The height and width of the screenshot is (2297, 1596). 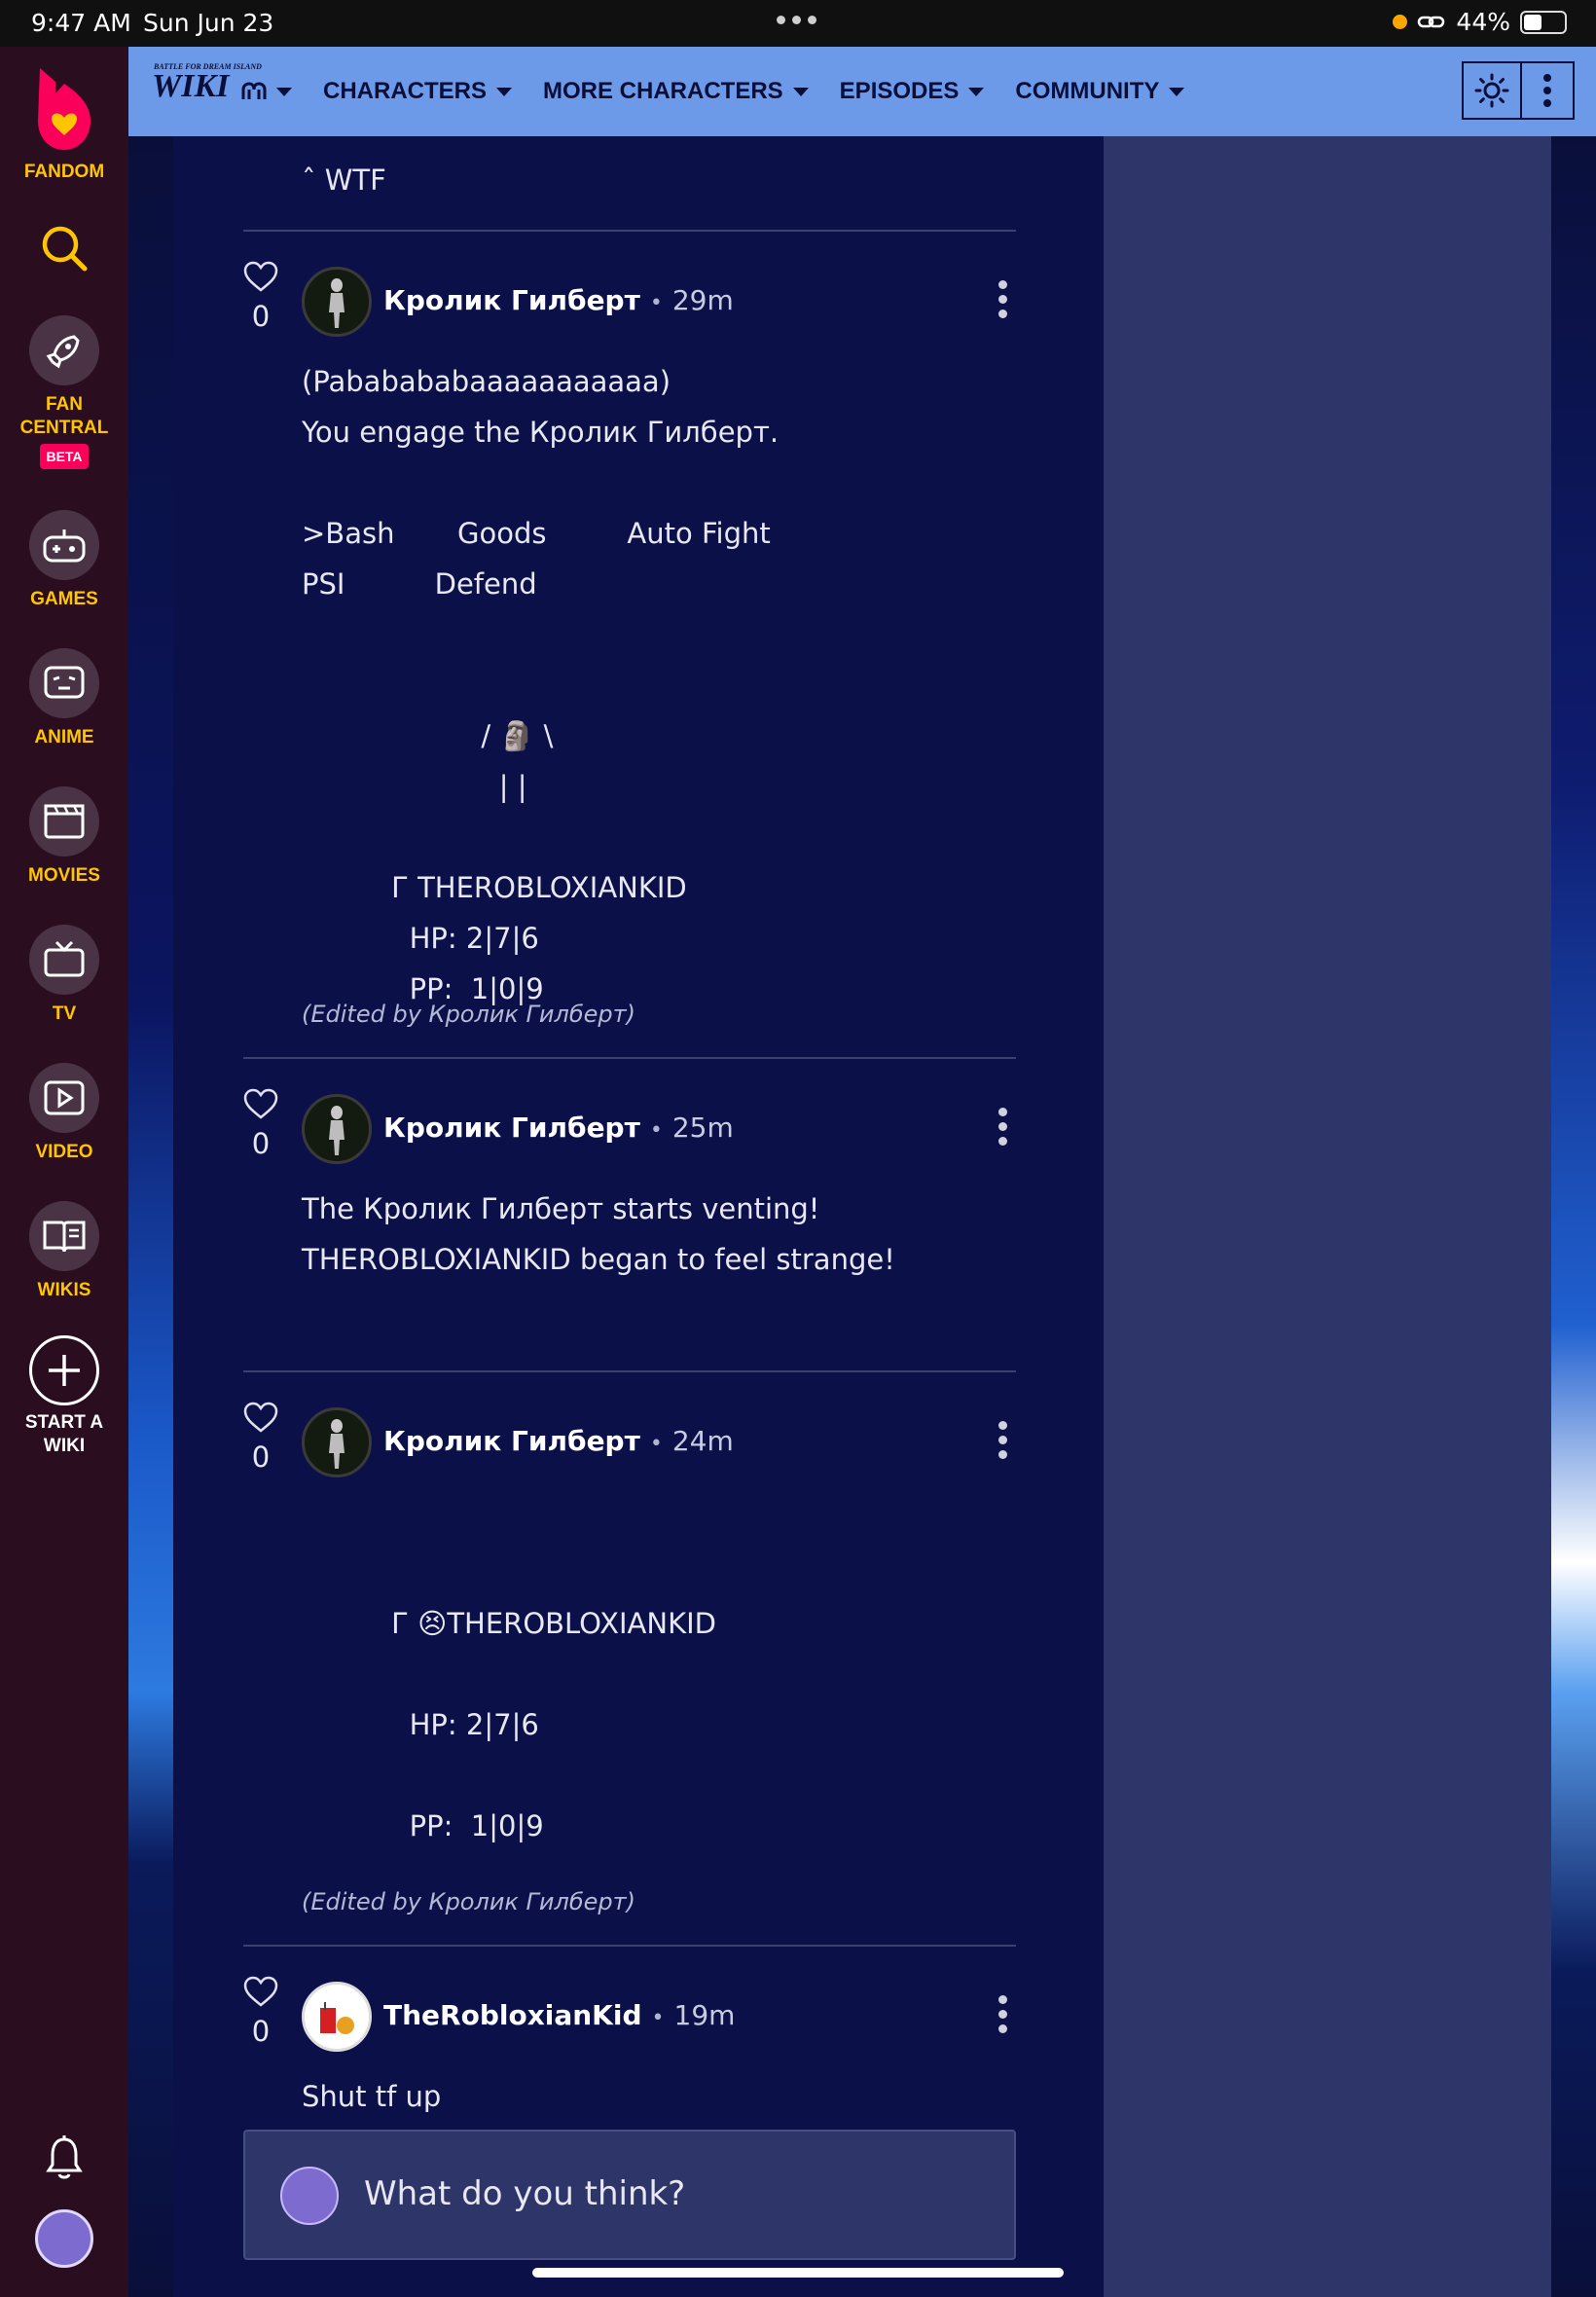 What do you see at coordinates (63, 352) in the screenshot?
I see `rocket-icon` at bounding box center [63, 352].